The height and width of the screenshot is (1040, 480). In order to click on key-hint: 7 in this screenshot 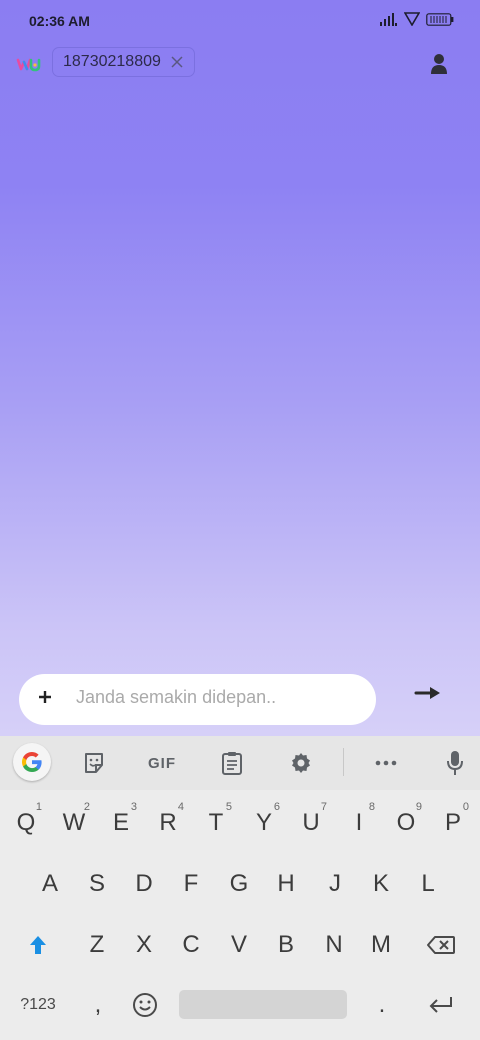, I will do `click(323, 807)`.